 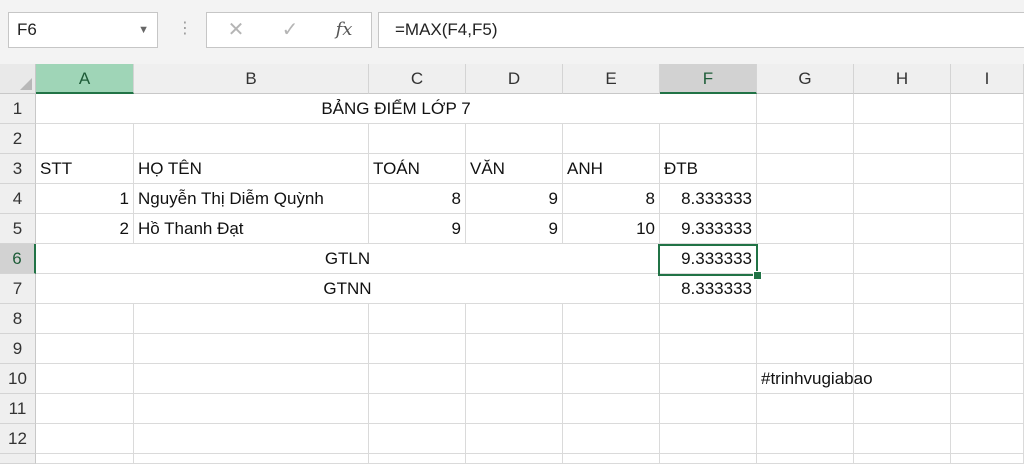 What do you see at coordinates (611, 229) in the screenshot?
I see `cell-anh: 10` at bounding box center [611, 229].